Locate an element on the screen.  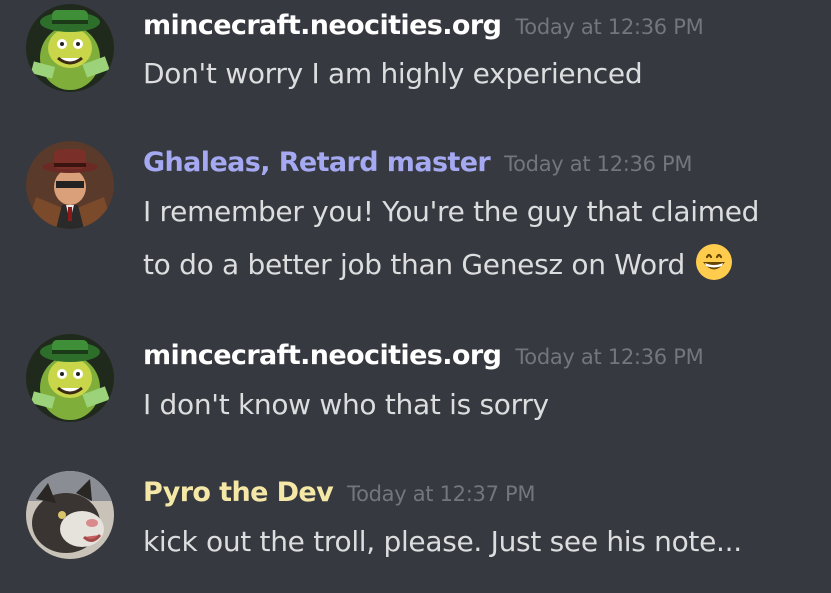
hat-suit-character-icon is located at coordinates (70, 185).